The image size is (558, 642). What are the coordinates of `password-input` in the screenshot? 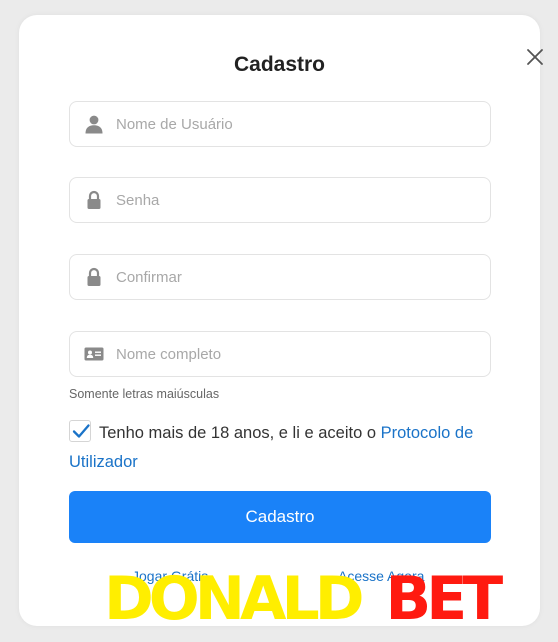 It's located at (296, 200).